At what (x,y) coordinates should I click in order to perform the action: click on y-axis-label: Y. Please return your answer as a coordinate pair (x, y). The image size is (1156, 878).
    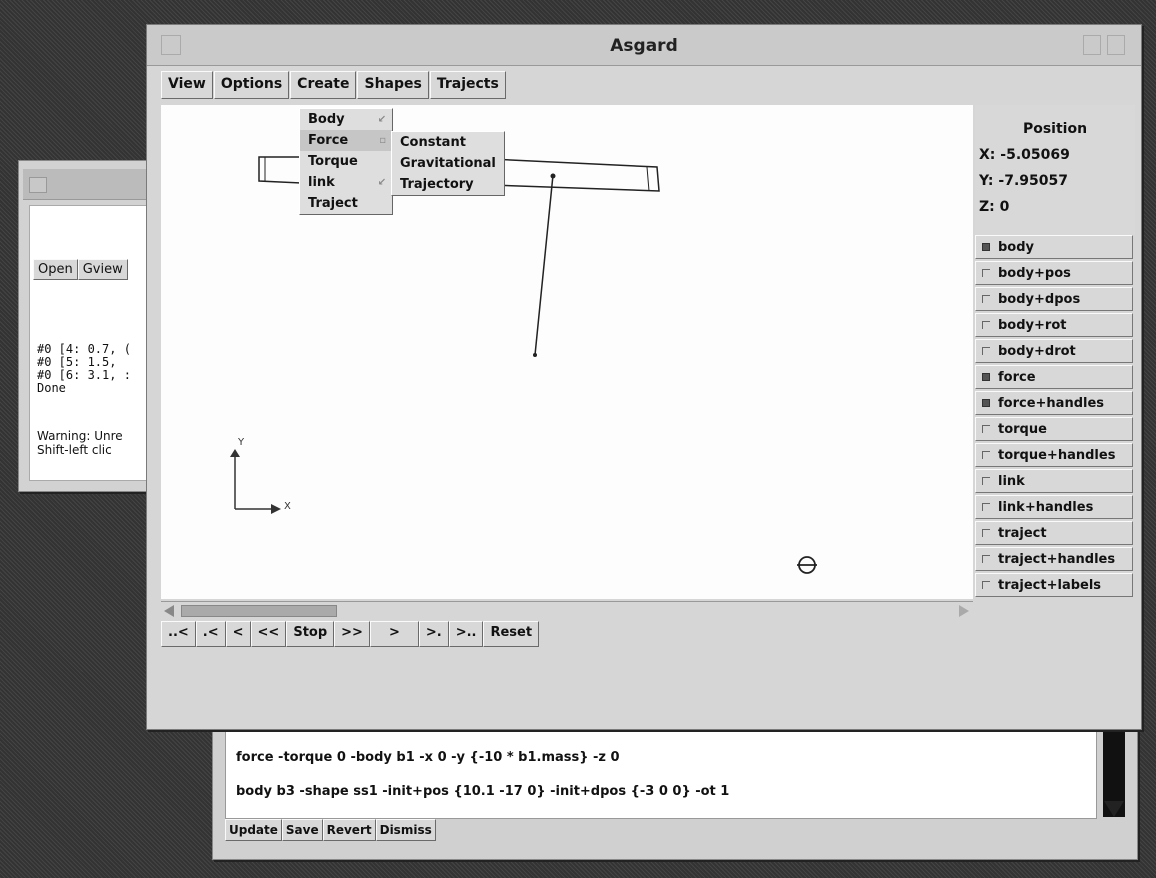
    Looking at the image, I should click on (241, 442).